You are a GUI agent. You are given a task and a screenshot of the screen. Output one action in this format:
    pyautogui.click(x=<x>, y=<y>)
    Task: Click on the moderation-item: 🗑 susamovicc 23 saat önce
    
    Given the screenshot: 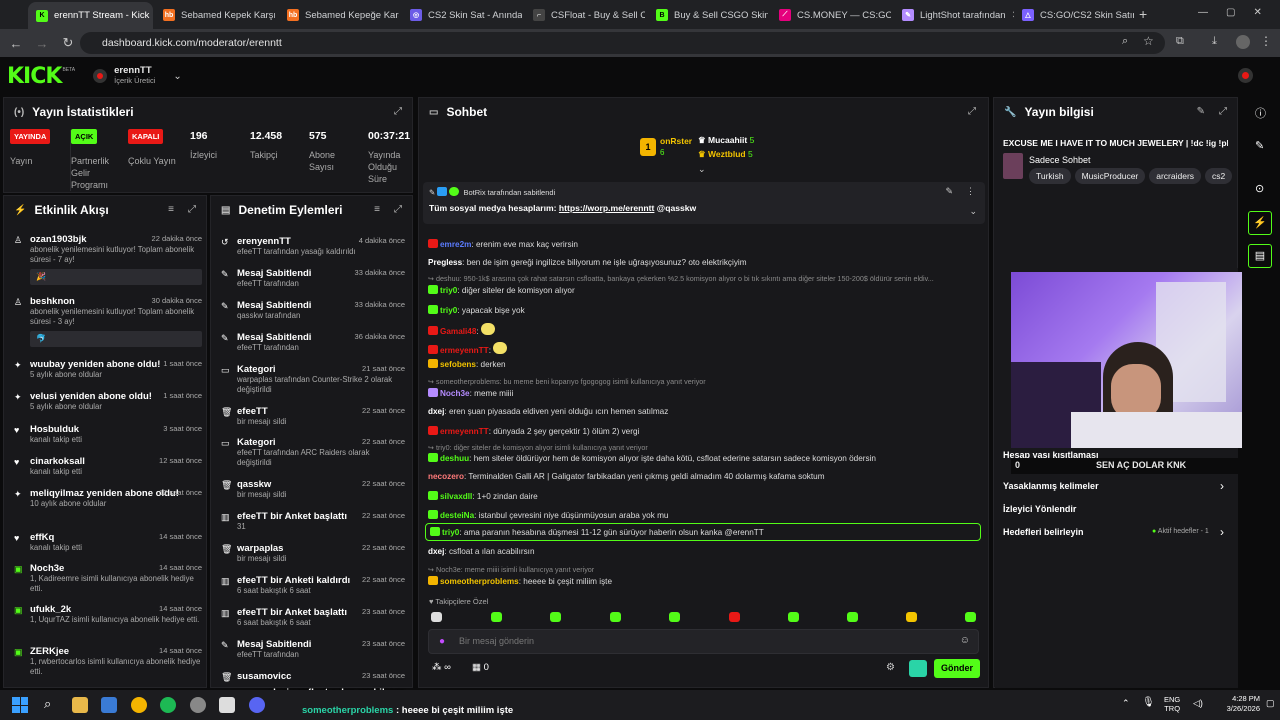 What is the action you would take?
    pyautogui.click(x=312, y=676)
    